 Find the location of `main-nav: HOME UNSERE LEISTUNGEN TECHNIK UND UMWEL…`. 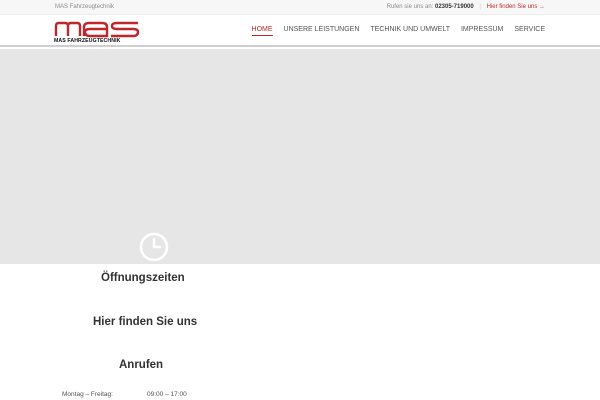

main-nav: HOME UNSERE LEISTUNGEN TECHNIK UND UMWEL… is located at coordinates (398, 31).